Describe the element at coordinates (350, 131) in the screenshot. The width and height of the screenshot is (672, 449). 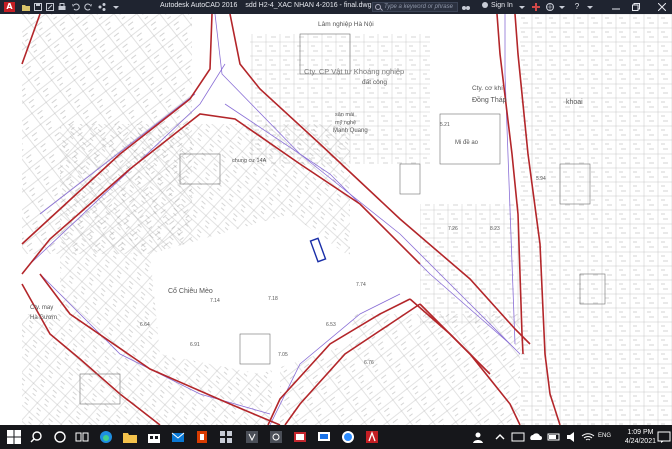
I see `label-manh-quang: Mạnh Quang` at that location.